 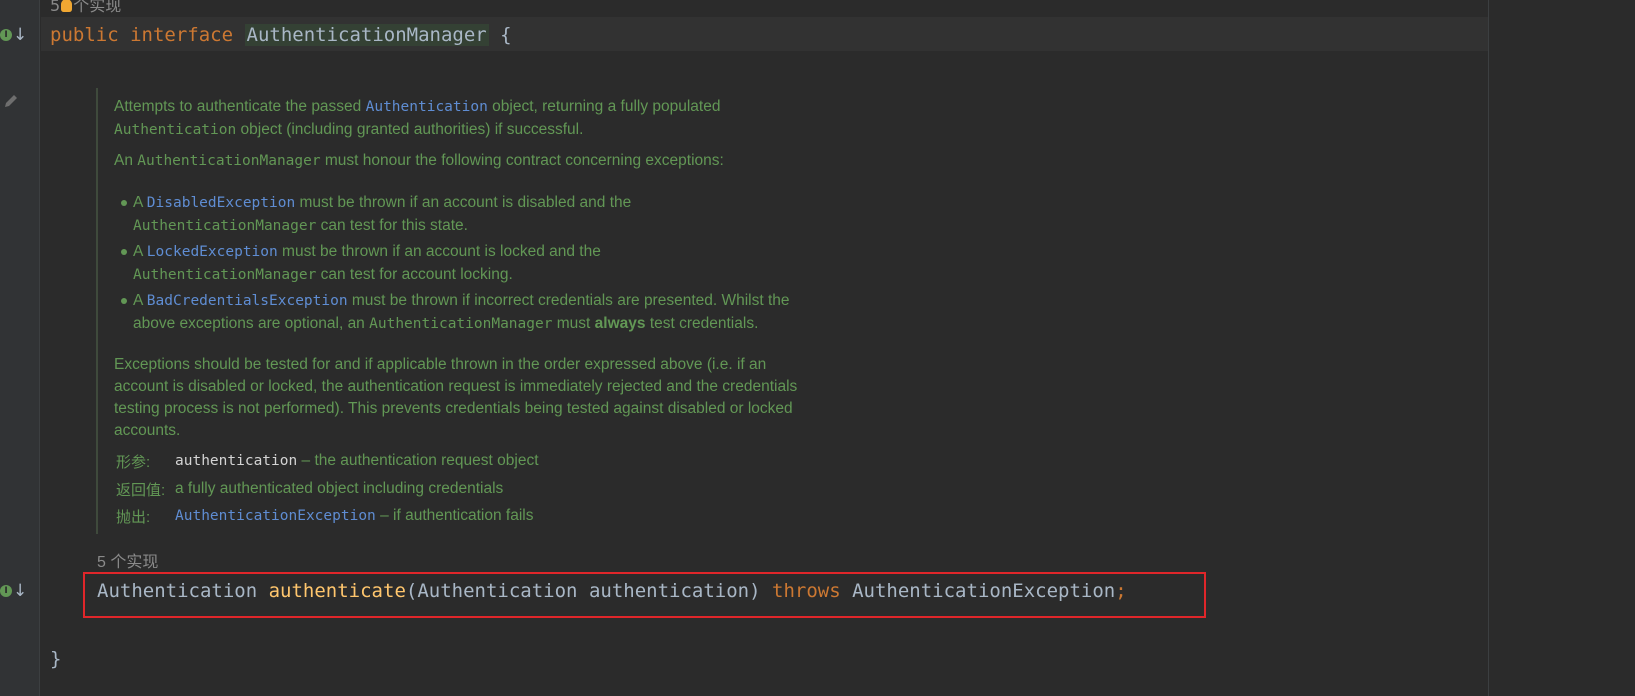 I want to click on param-name: authentication, so click(x=669, y=591).